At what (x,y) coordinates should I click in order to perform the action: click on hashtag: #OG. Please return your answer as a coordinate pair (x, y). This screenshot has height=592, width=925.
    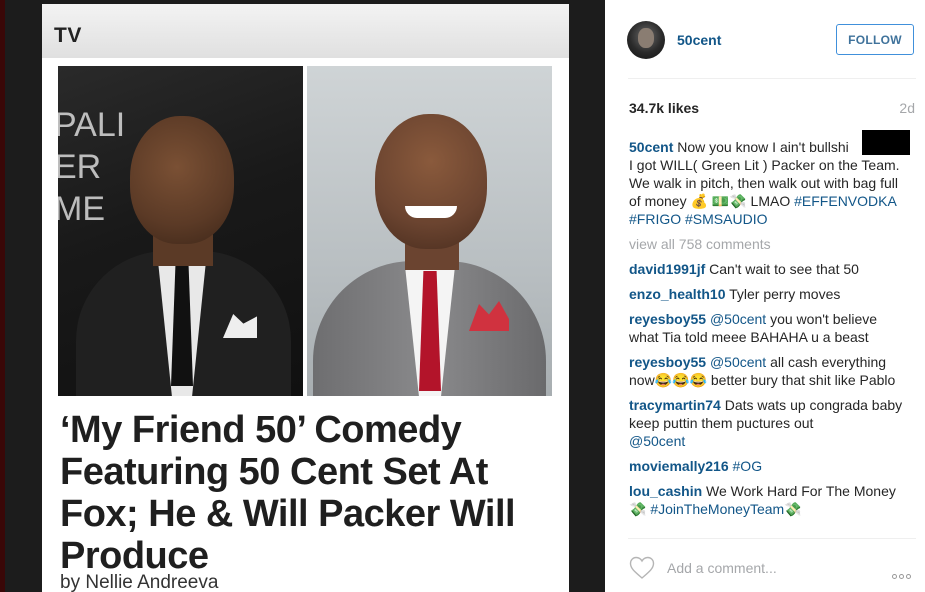
    Looking at the image, I should click on (748, 466).